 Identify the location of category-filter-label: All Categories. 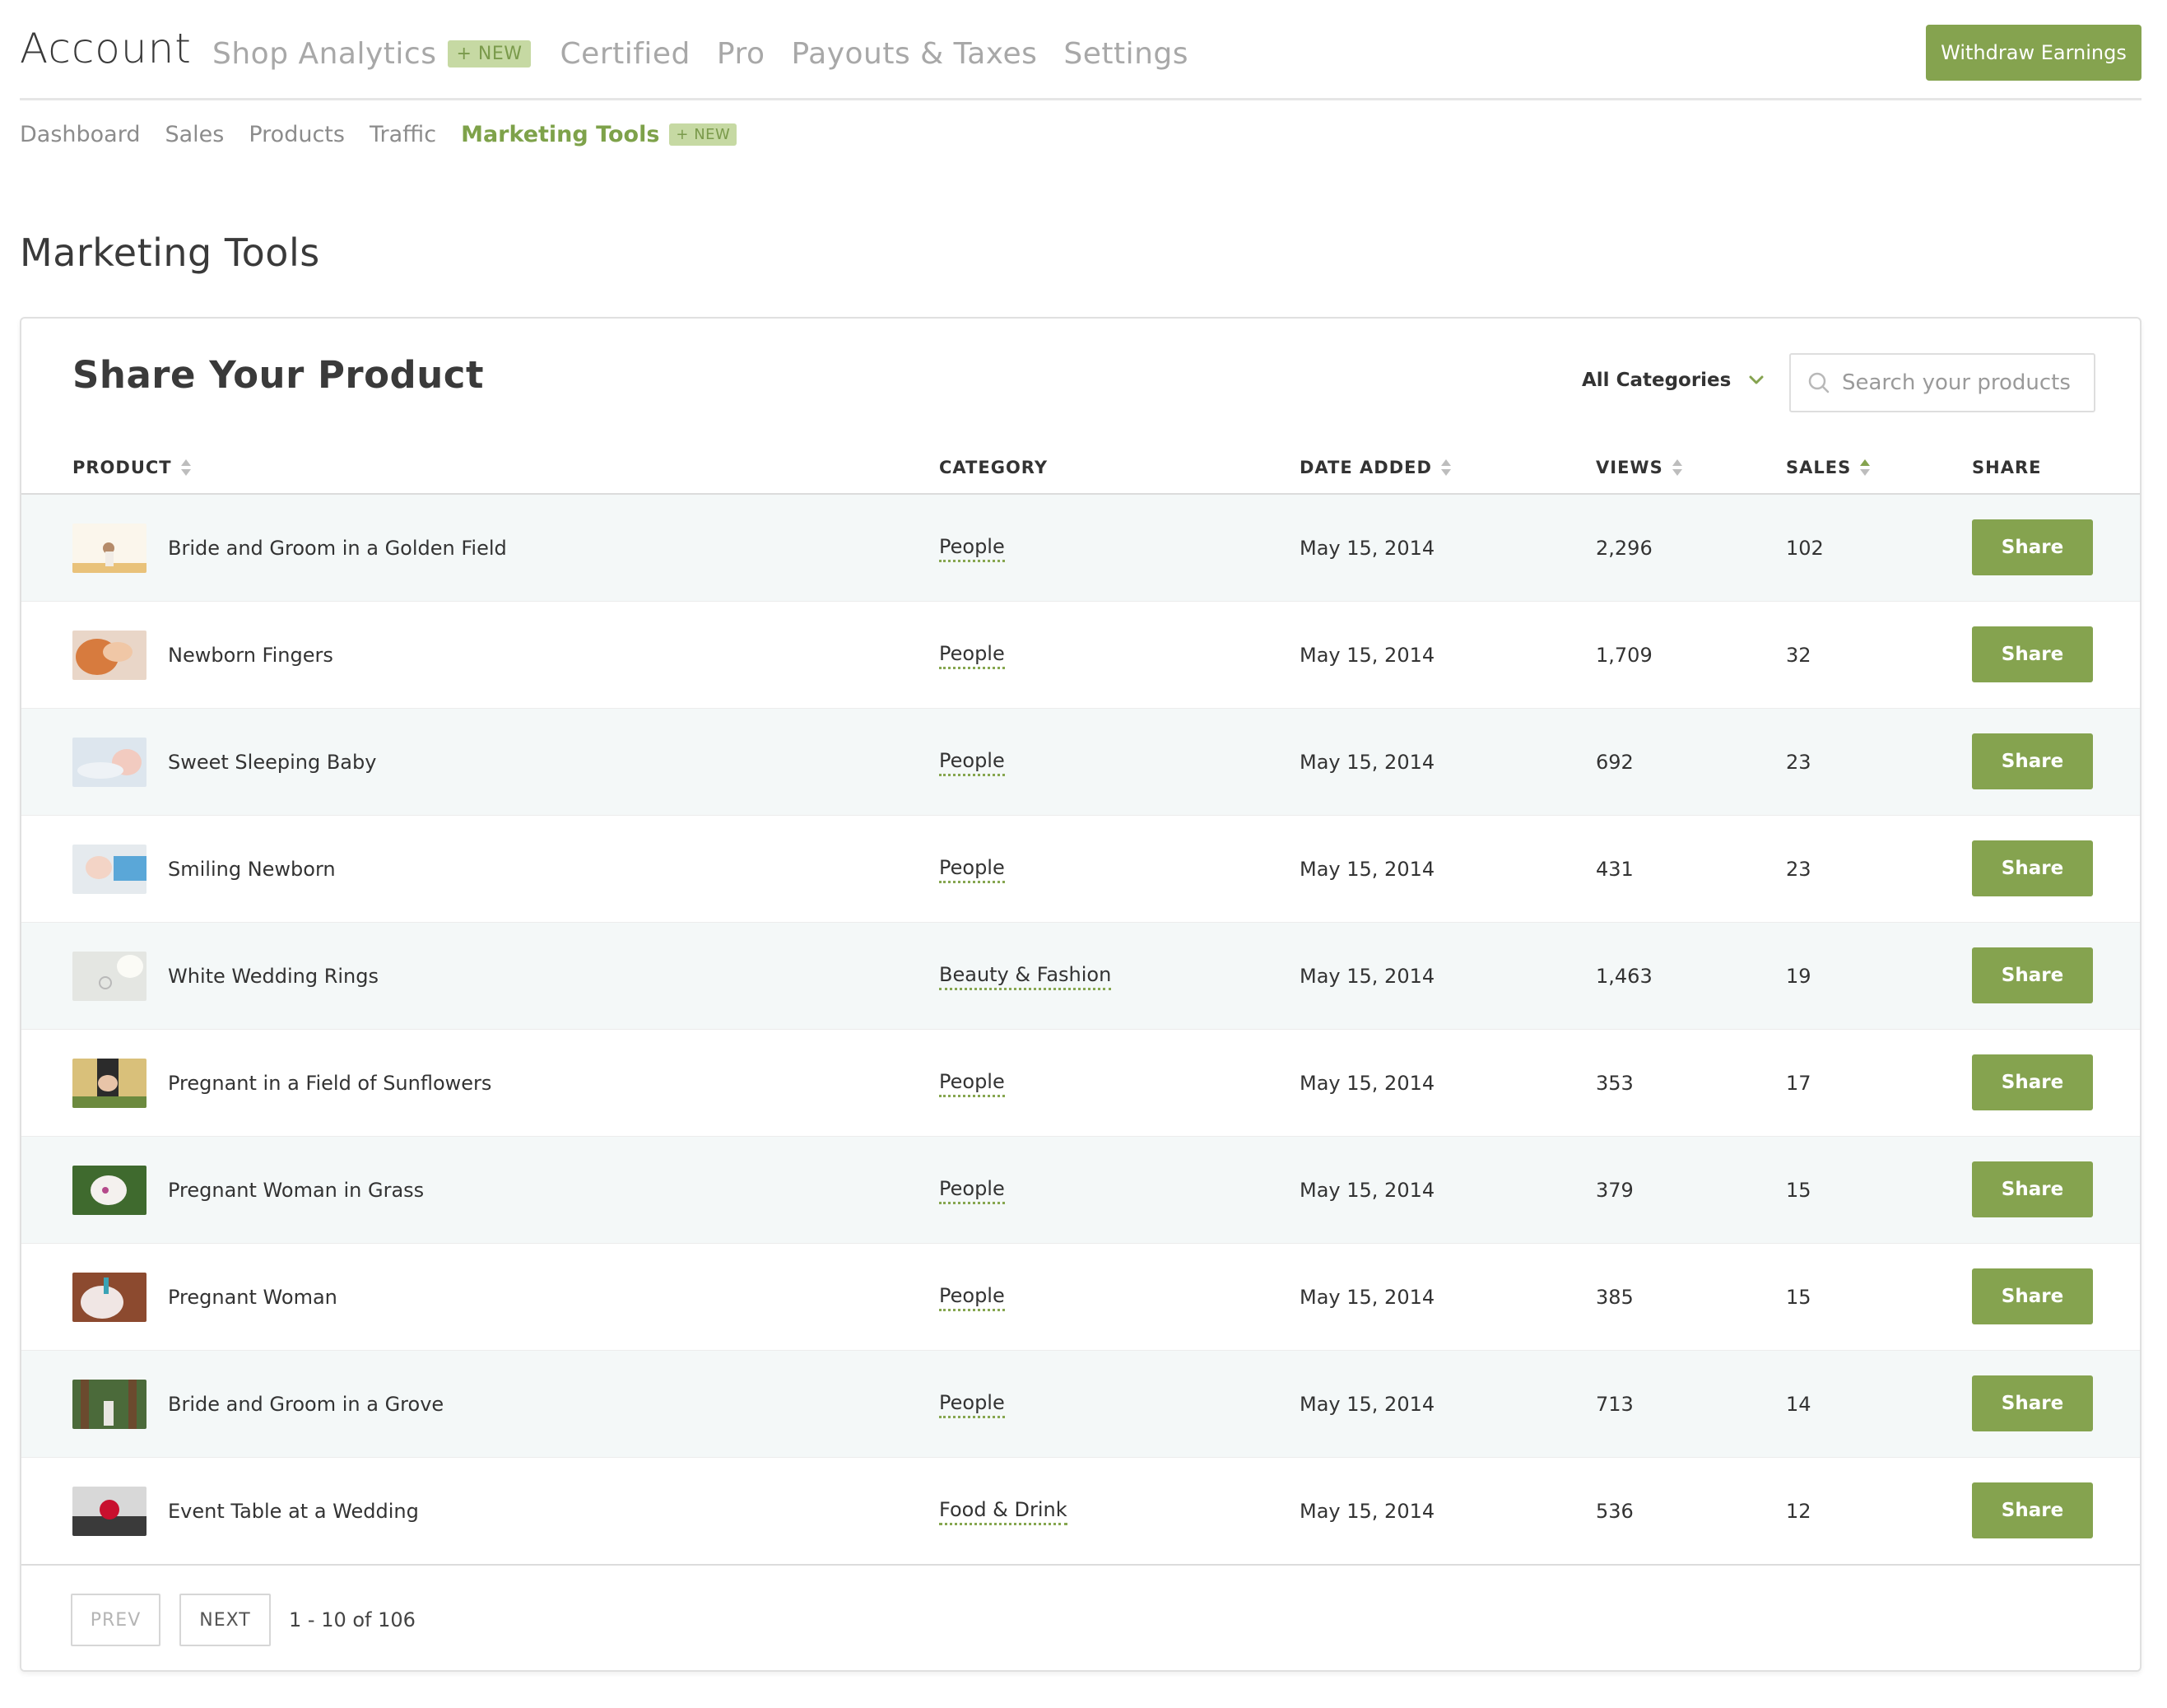
(1657, 380).